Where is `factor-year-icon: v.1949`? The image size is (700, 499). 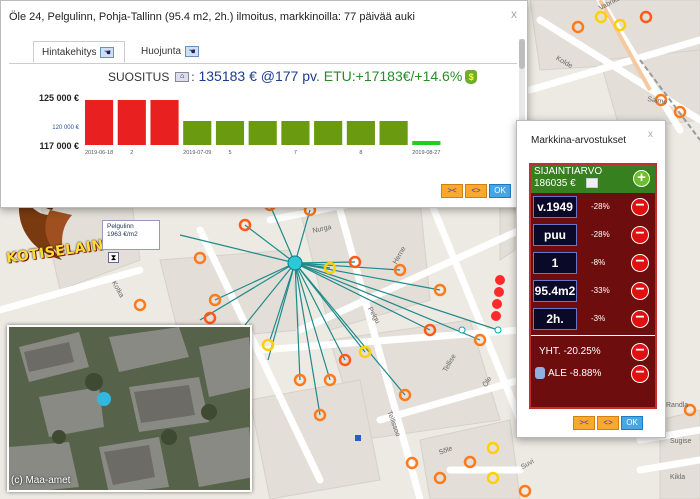 factor-year-icon: v.1949 is located at coordinates (555, 207).